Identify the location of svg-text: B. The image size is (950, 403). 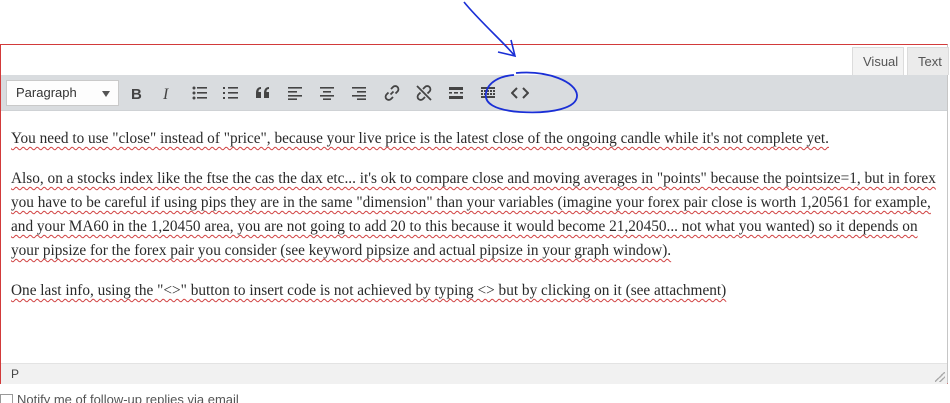
(136, 93).